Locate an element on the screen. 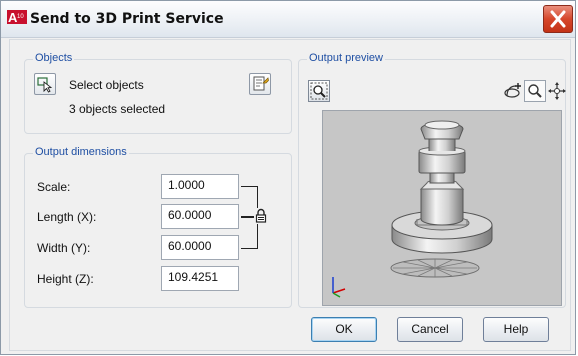 The height and width of the screenshot is (356, 578). orbit-icon is located at coordinates (512, 90).